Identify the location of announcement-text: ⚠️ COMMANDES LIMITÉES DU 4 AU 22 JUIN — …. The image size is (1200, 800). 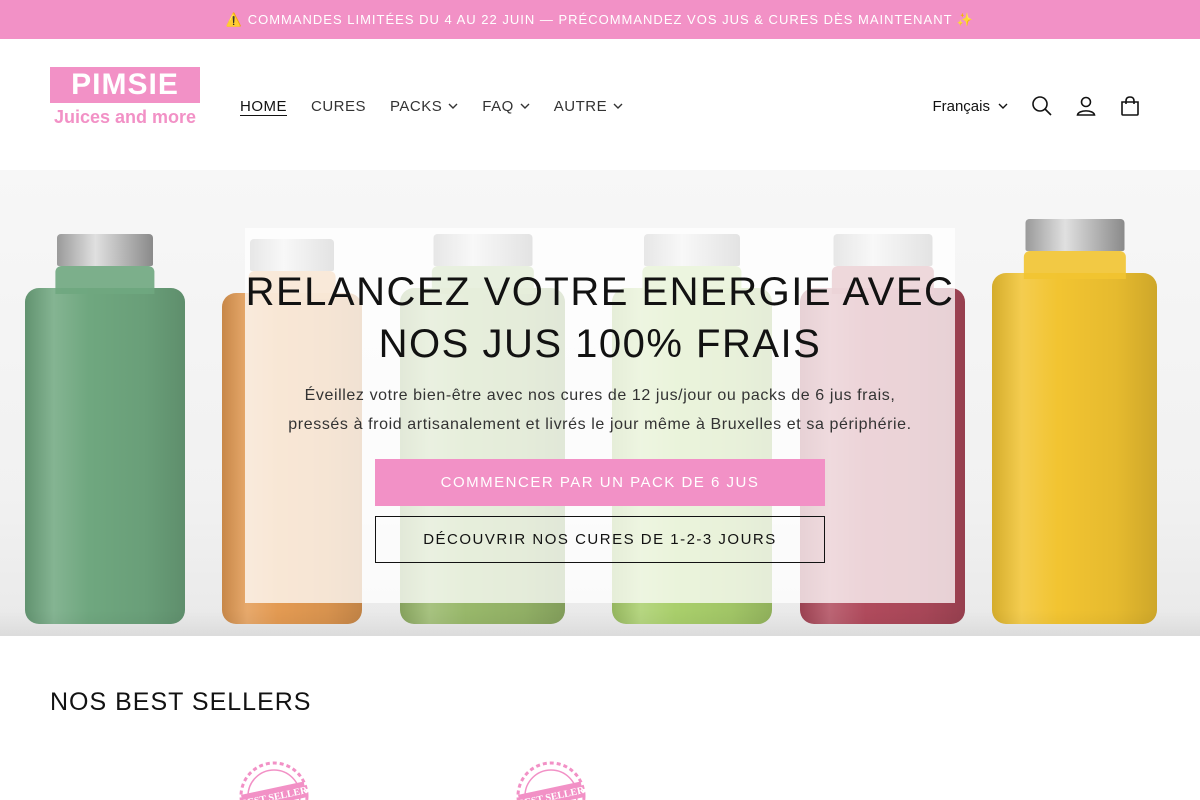
(600, 19).